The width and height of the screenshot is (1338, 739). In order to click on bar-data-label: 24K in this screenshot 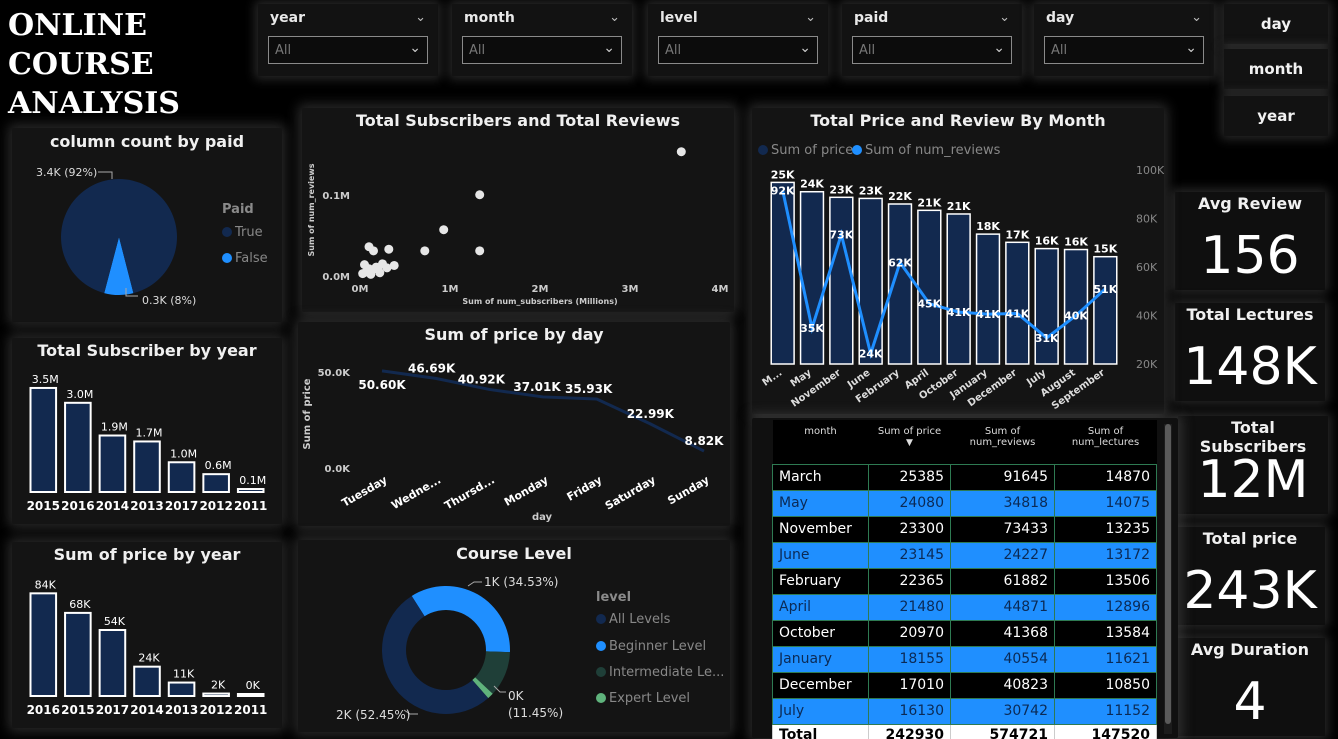, I will do `click(149, 658)`.